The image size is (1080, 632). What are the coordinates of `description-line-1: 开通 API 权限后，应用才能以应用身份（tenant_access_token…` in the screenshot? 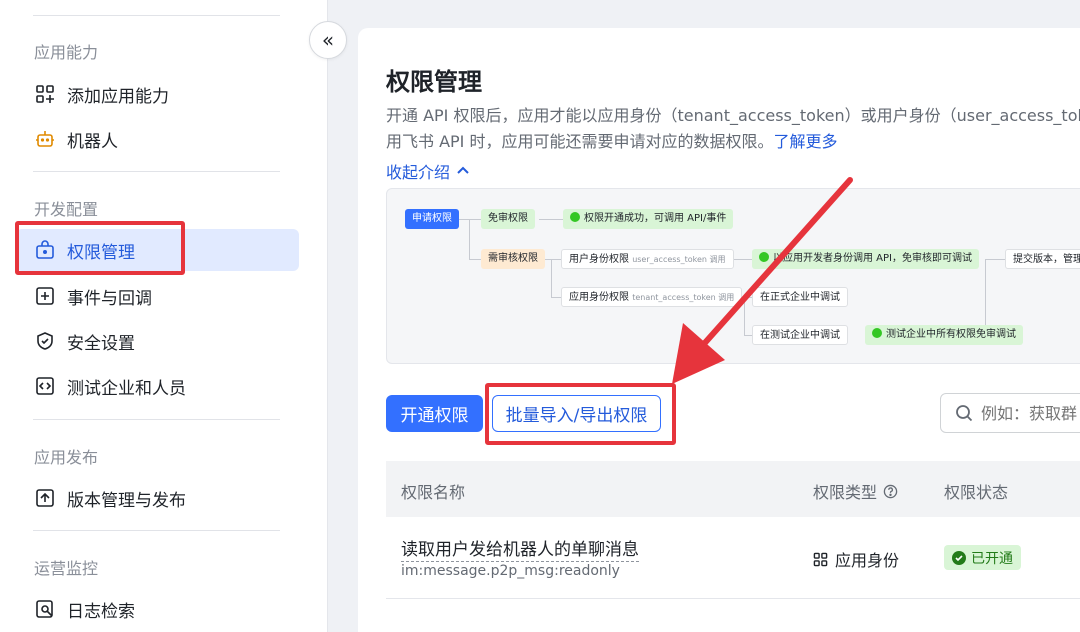 It's located at (733, 115).